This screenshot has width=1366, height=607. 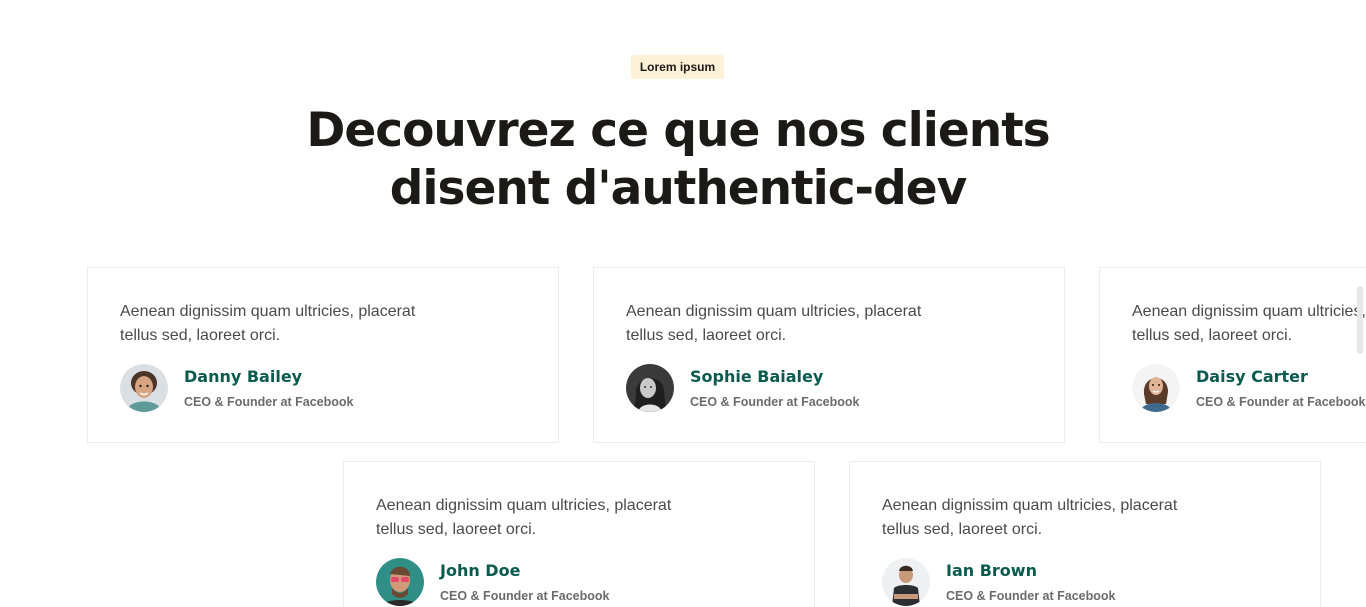 I want to click on heading-line-2: disent d'authentic-dev, so click(x=678, y=188).